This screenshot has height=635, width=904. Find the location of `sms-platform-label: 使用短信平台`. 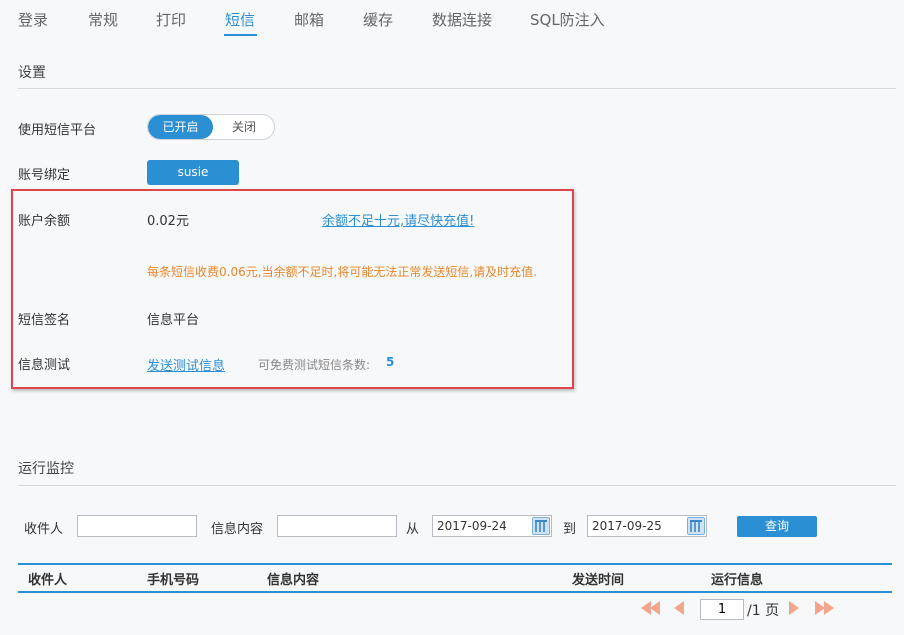

sms-platform-label: 使用短信平台 is located at coordinates (57, 130).